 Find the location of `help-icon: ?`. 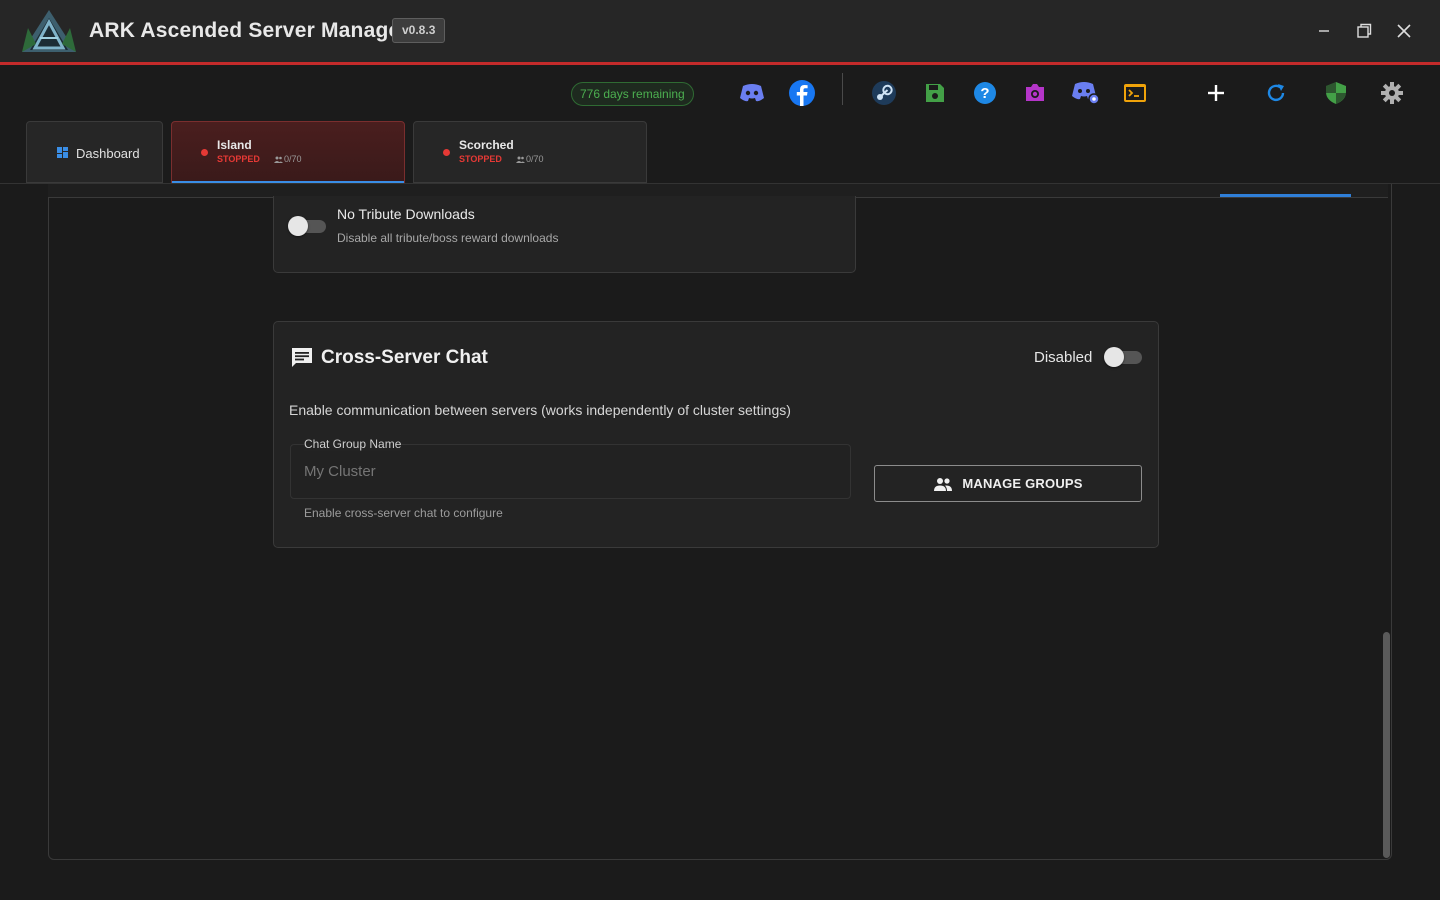

help-icon: ? is located at coordinates (985, 93).